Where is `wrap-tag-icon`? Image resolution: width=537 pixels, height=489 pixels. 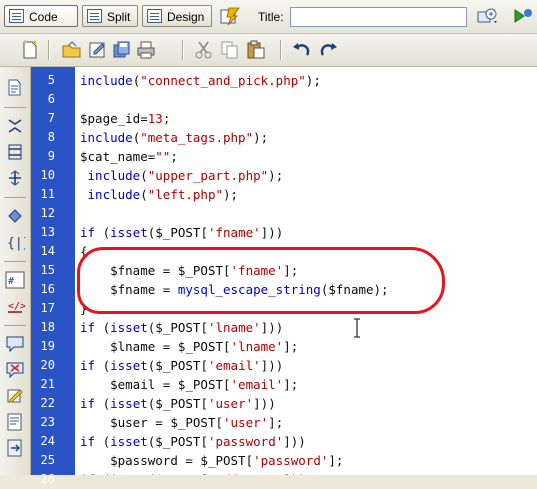 wrap-tag-icon is located at coordinates (15, 396).